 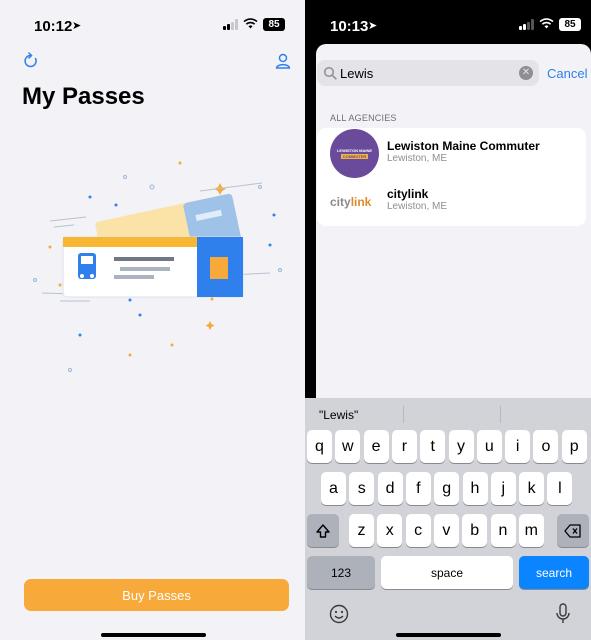 I want to click on key-v: v, so click(x=446, y=530).